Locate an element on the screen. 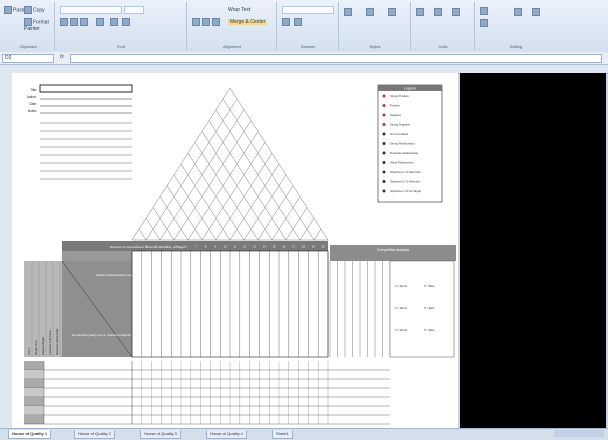  format-as-table-button is located at coordinates (370, 12).